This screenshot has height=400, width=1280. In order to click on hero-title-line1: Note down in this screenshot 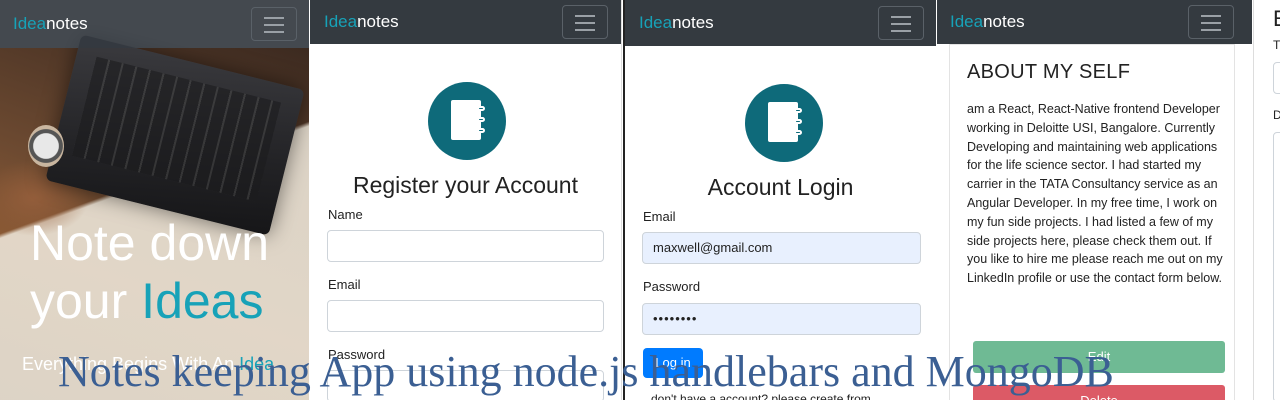, I will do `click(150, 243)`.